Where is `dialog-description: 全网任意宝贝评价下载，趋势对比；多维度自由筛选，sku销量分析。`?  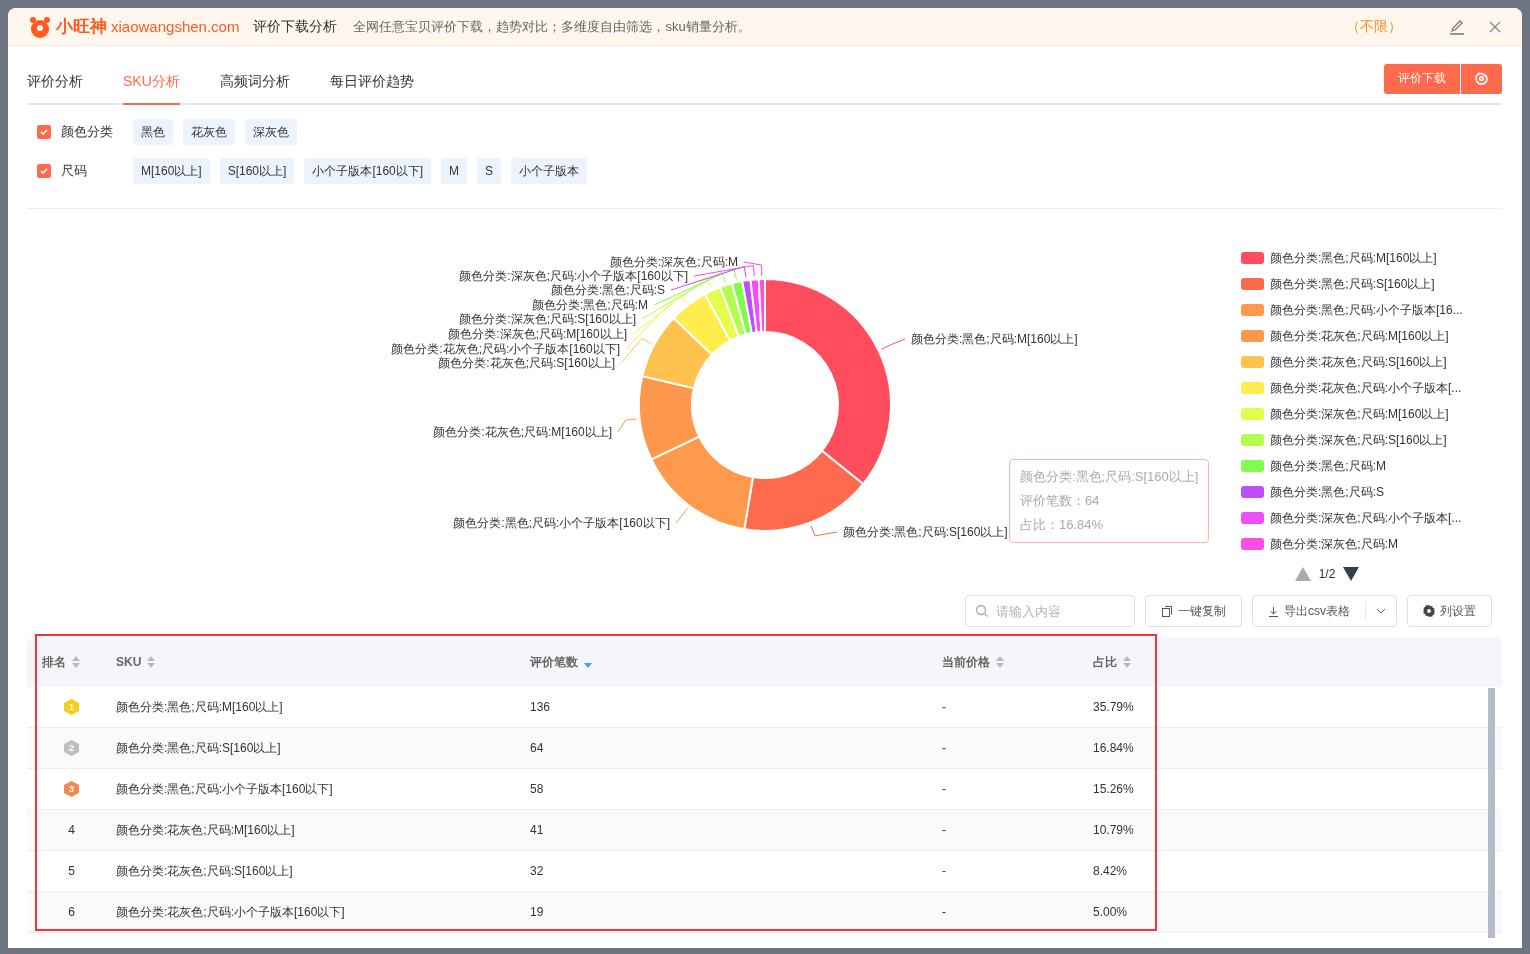 dialog-description: 全网任意宝贝评价下载，趋势对比；多维度自由筛选，sku销量分析。 is located at coordinates (552, 26).